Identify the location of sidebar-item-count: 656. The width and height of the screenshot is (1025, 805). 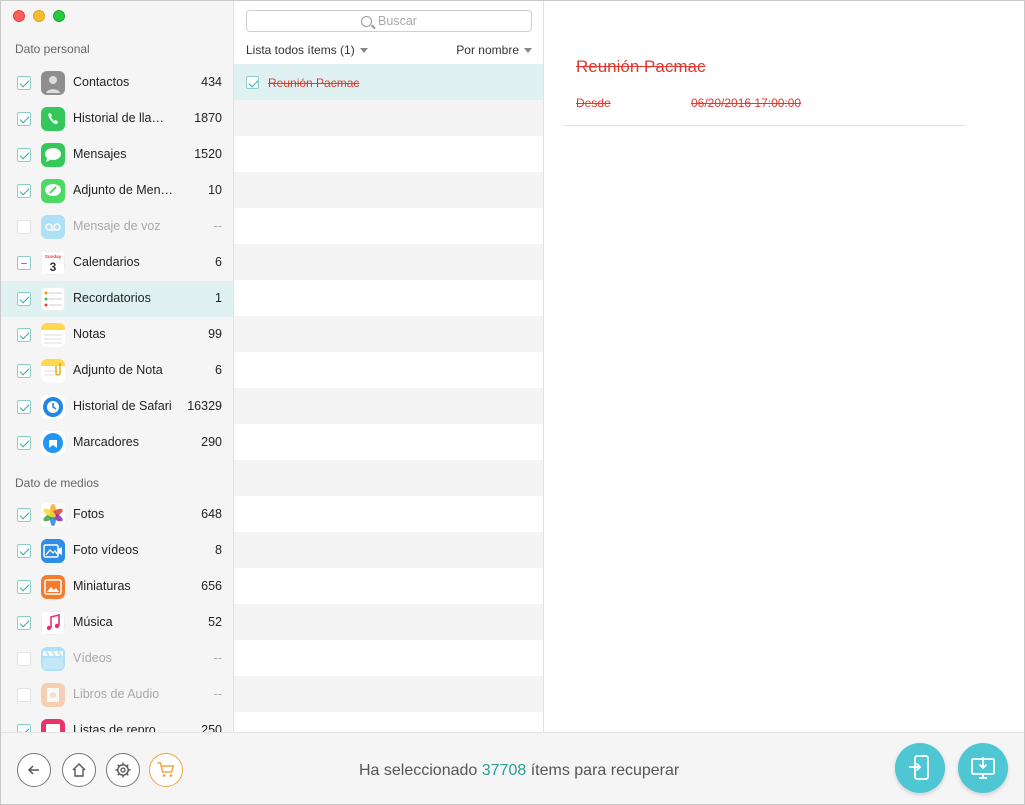
(211, 586).